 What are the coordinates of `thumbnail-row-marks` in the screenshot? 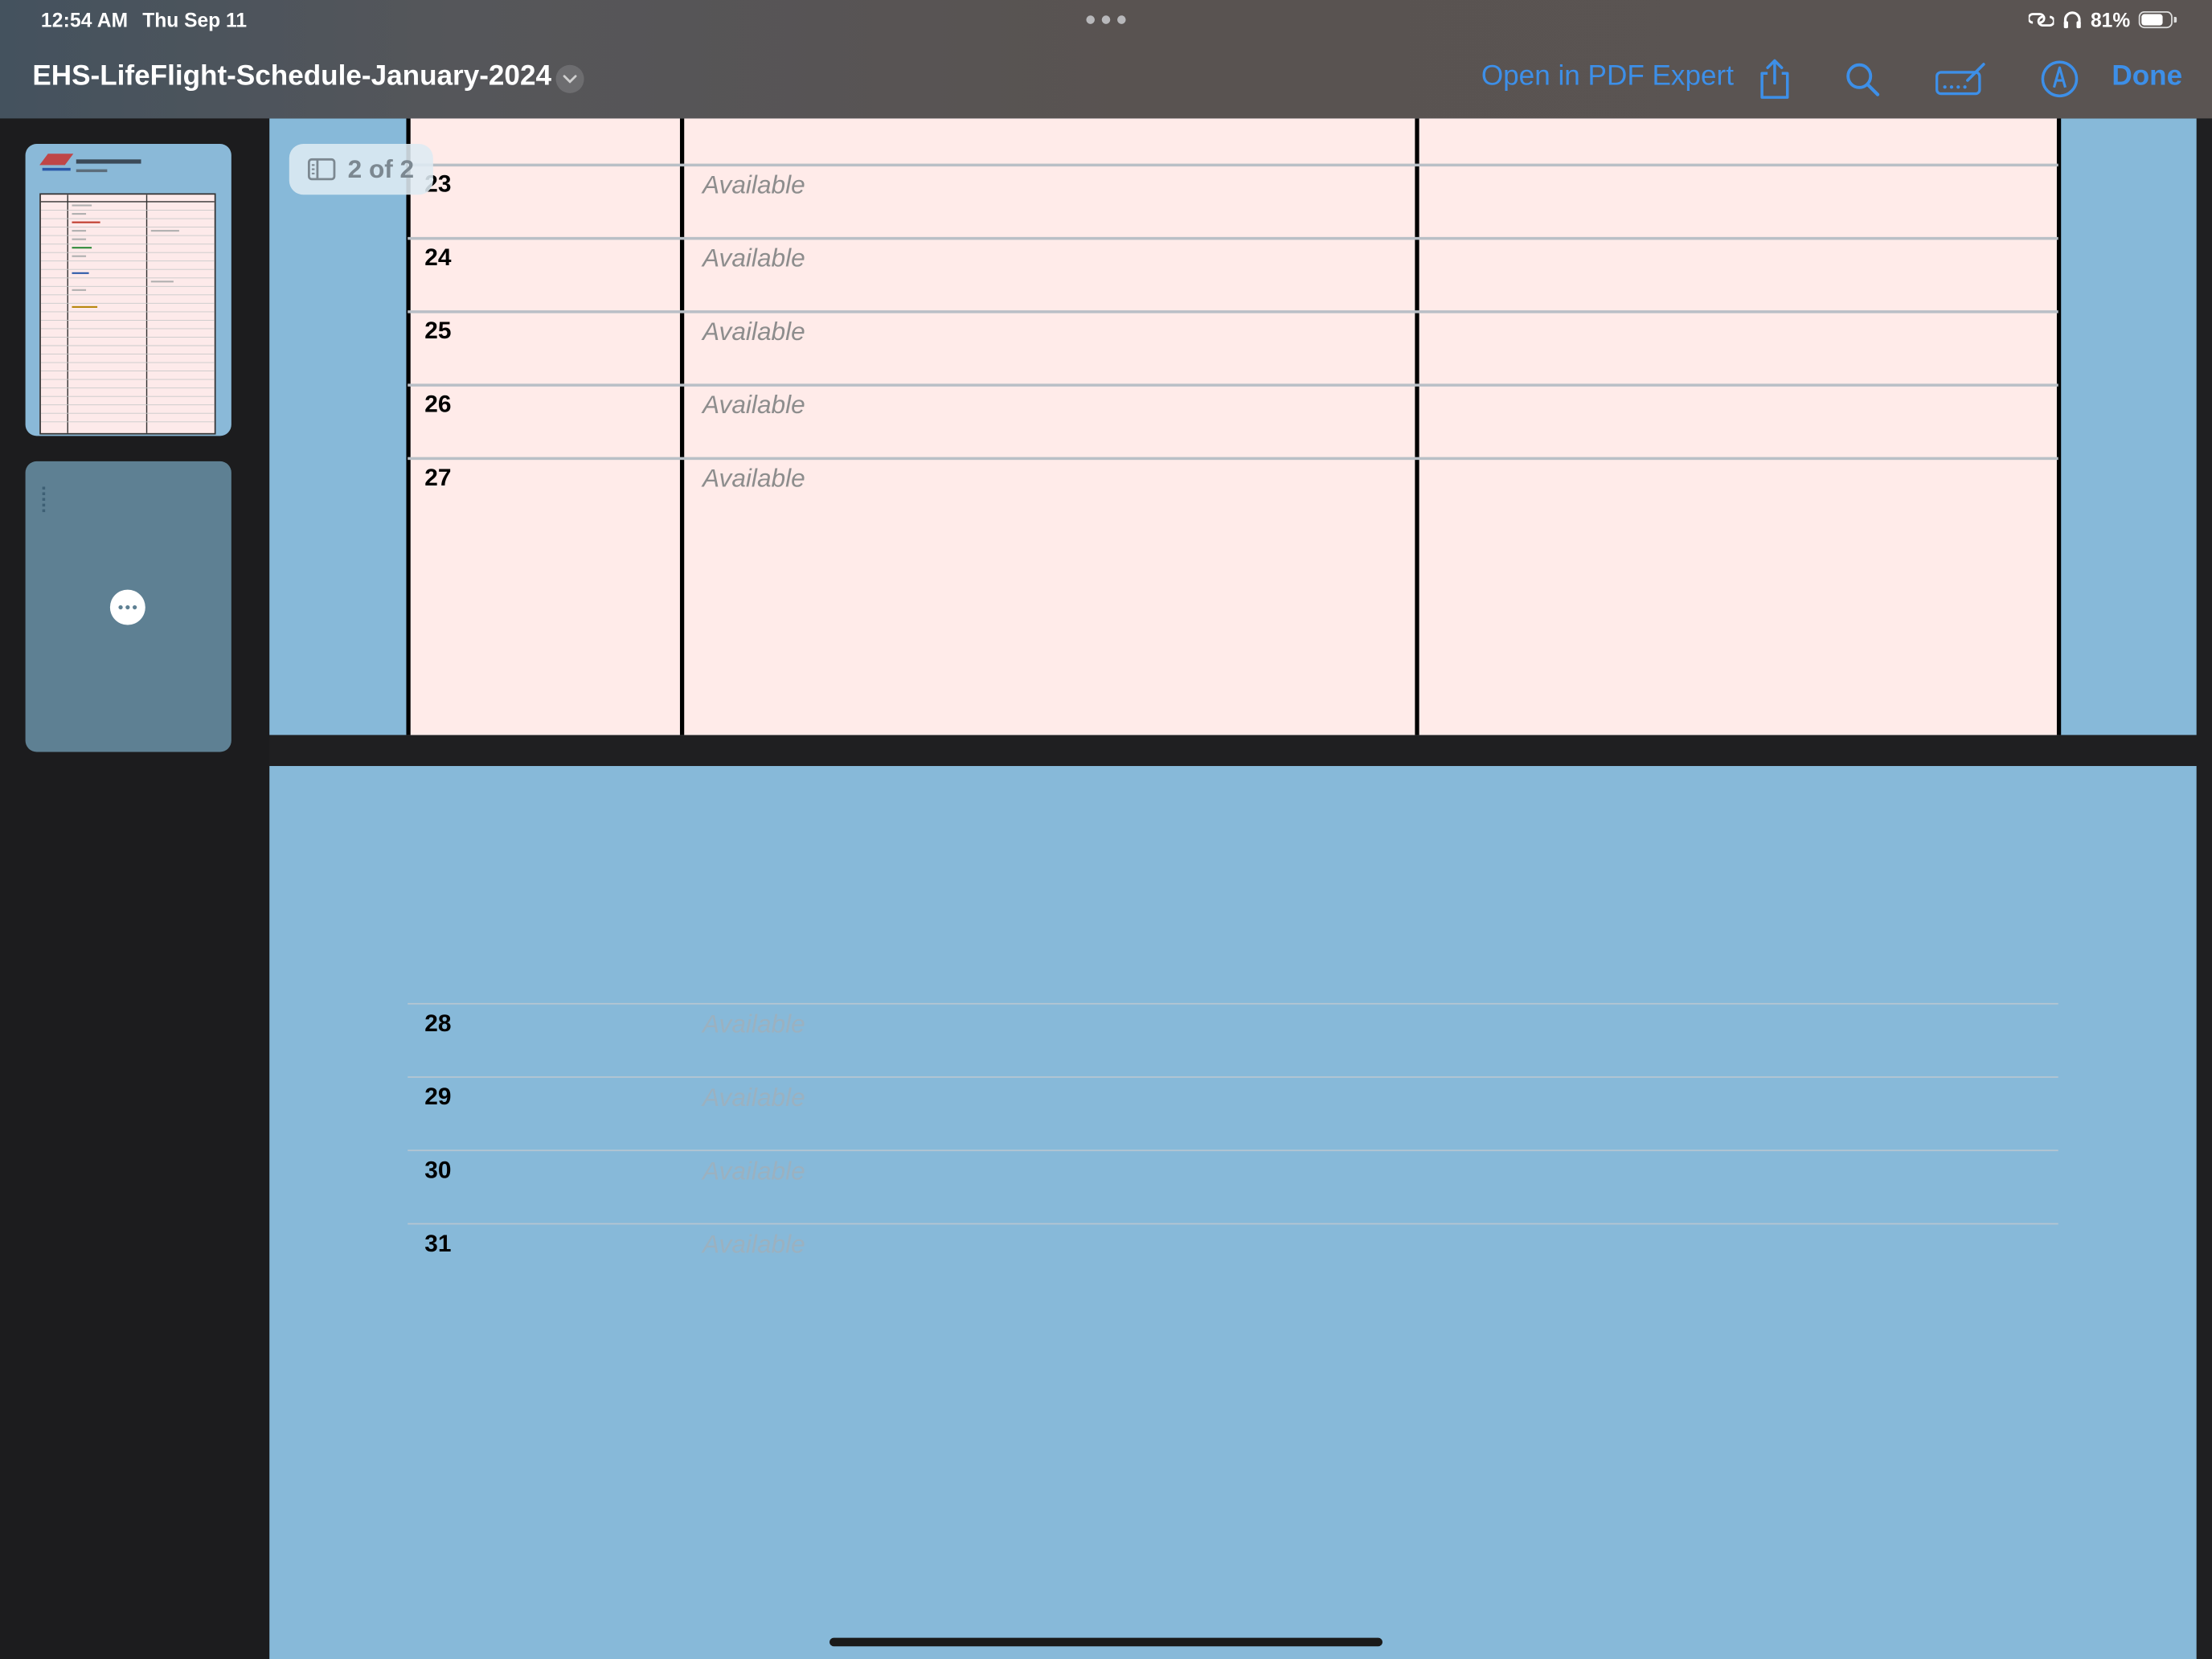 It's located at (45, 499).